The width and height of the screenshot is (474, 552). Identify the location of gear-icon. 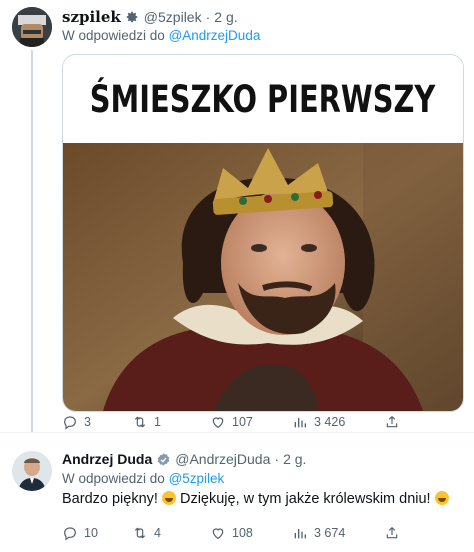
(132, 17).